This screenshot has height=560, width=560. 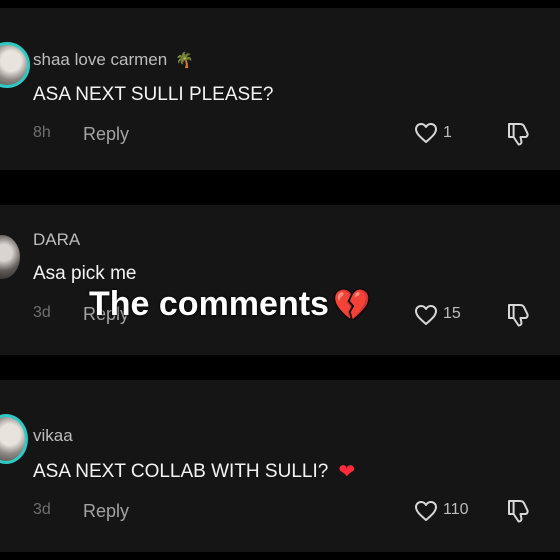 I want to click on comment-time: 8h, so click(x=42, y=132).